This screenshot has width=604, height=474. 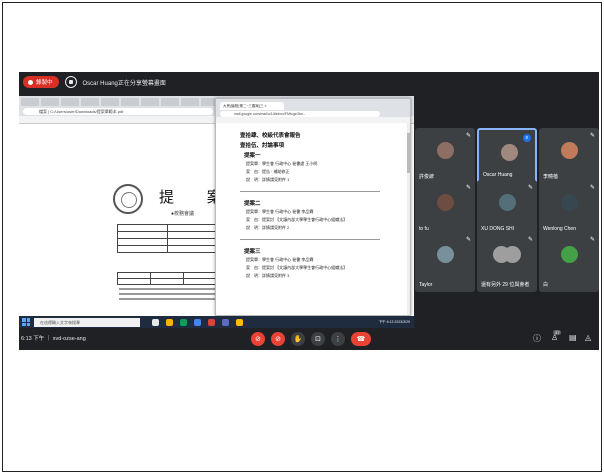 I want to click on chrome-icon, so click(x=197, y=322).